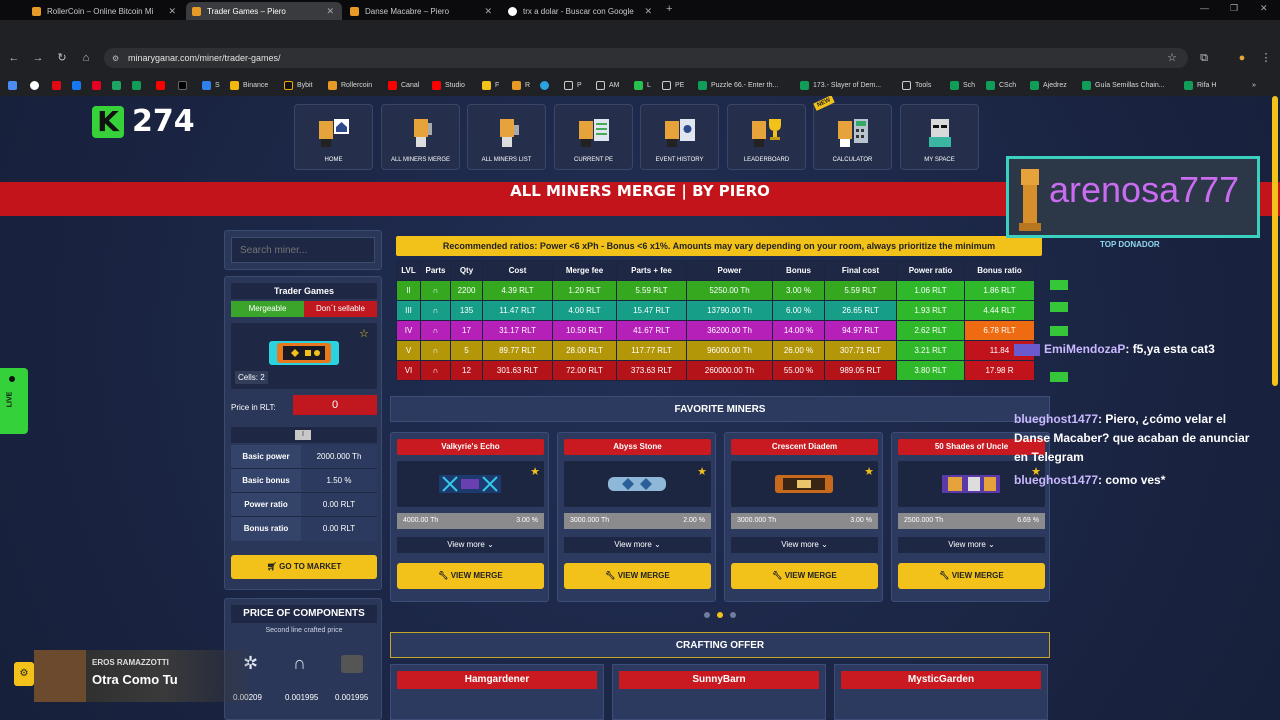  Describe the element at coordinates (521, 85) in the screenshot. I see `bookmark-r: R` at that location.